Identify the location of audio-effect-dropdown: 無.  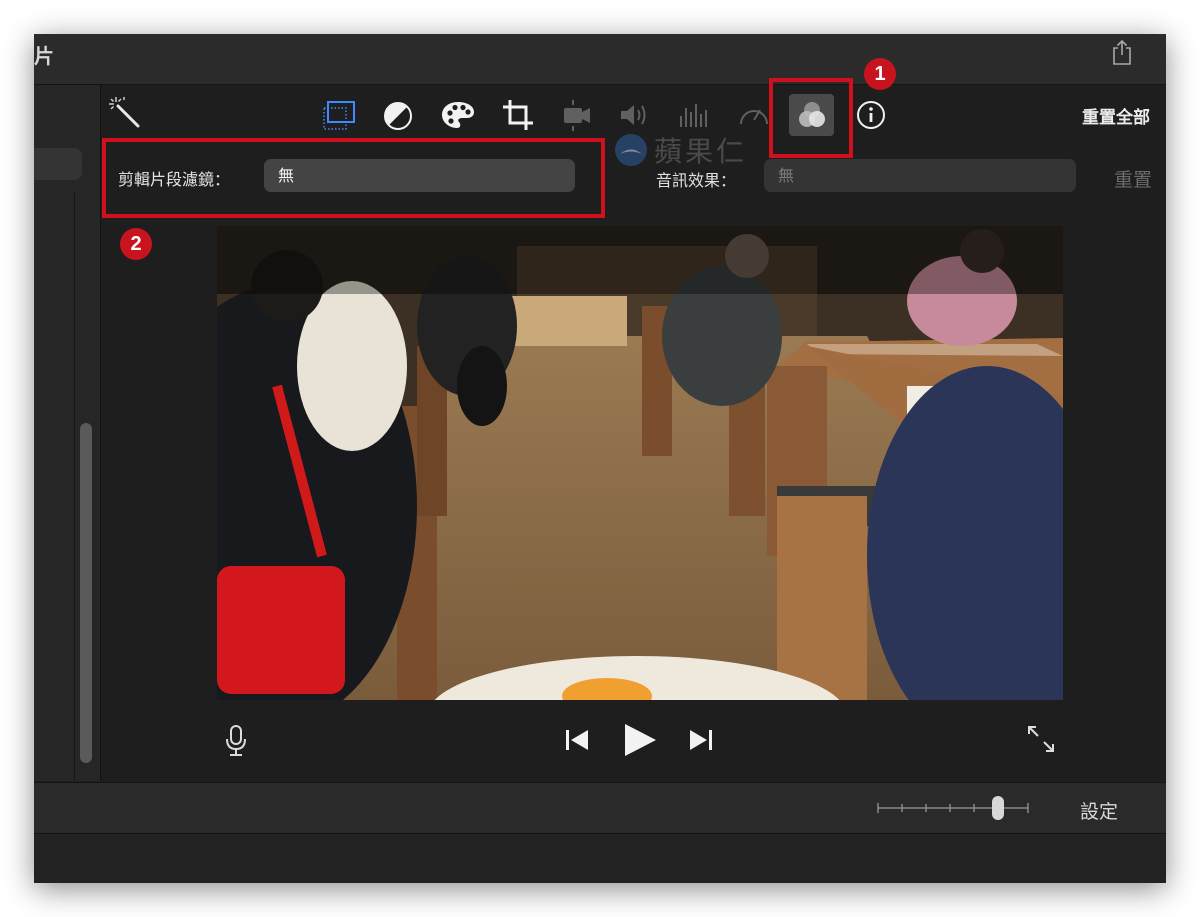
(920, 175).